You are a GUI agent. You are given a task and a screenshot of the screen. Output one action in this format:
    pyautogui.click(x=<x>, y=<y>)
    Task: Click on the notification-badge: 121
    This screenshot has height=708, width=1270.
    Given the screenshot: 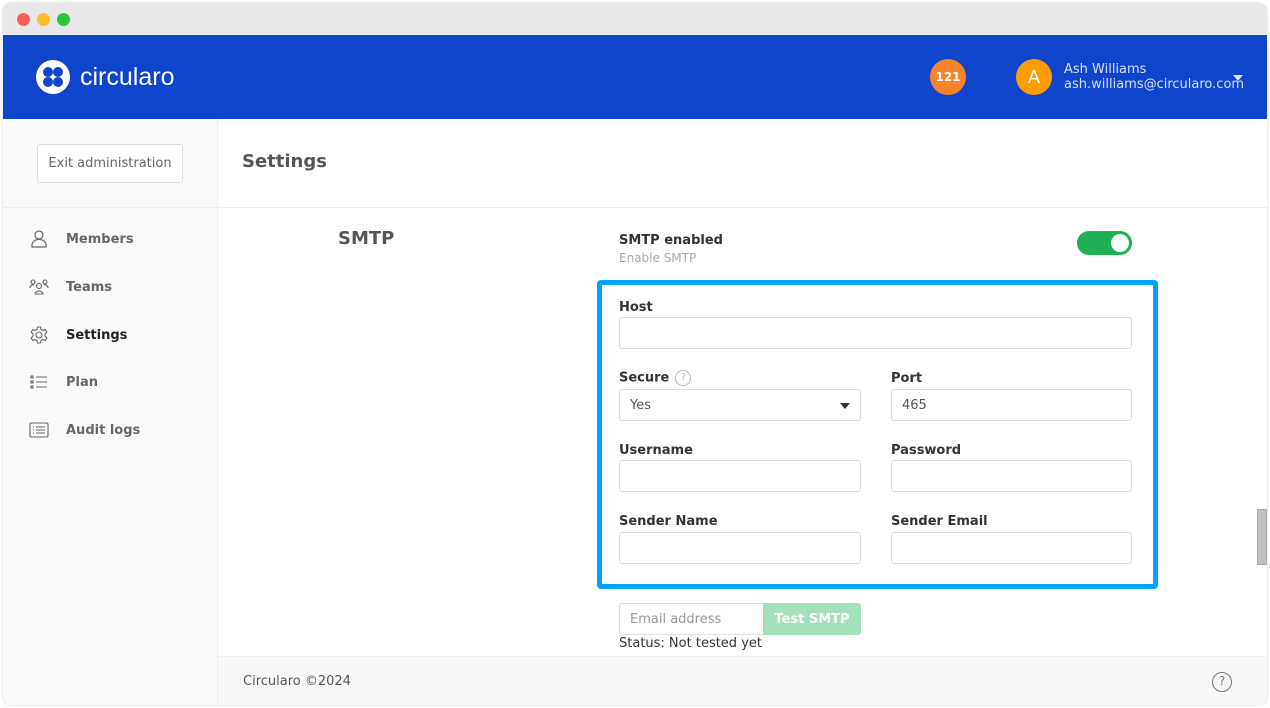 What is the action you would take?
    pyautogui.click(x=948, y=77)
    